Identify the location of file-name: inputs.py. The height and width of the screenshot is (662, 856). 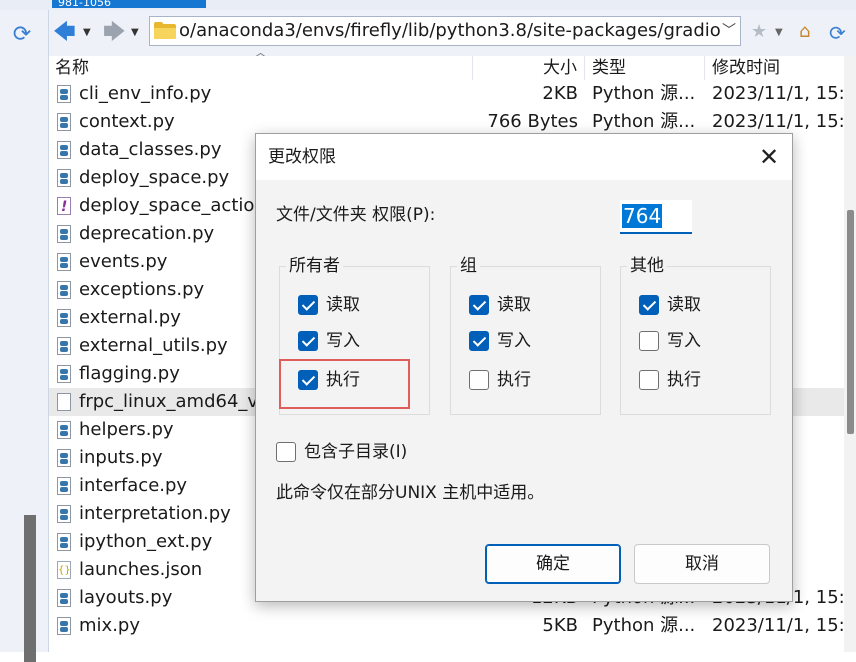
(121, 457).